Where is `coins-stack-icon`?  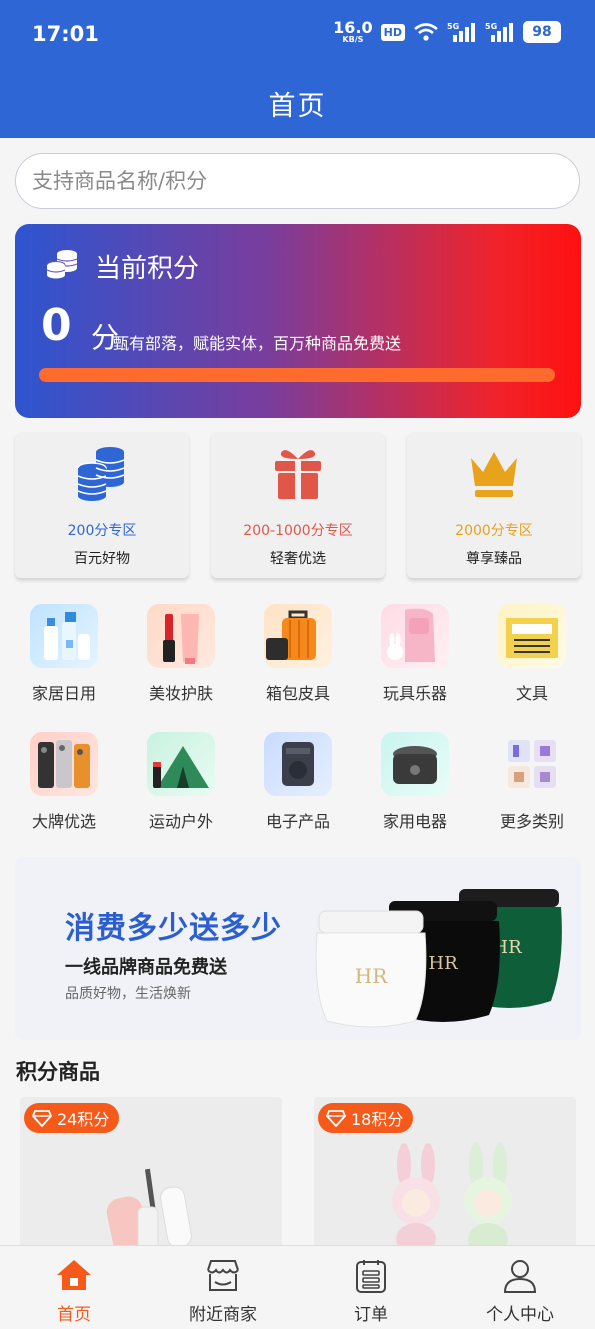
coins-stack-icon is located at coordinates (101, 474).